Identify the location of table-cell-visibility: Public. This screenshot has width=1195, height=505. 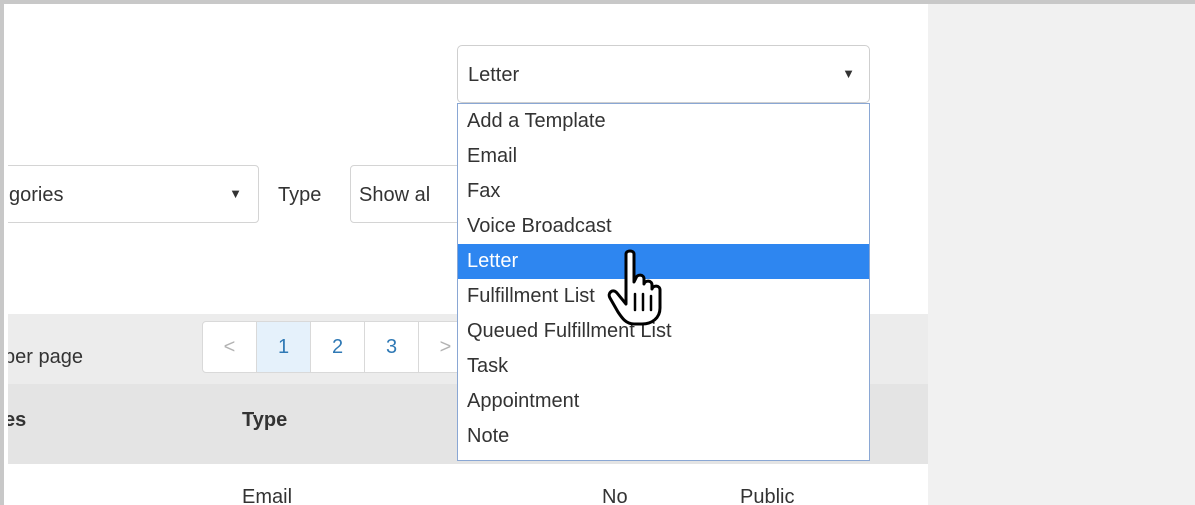
(767, 495).